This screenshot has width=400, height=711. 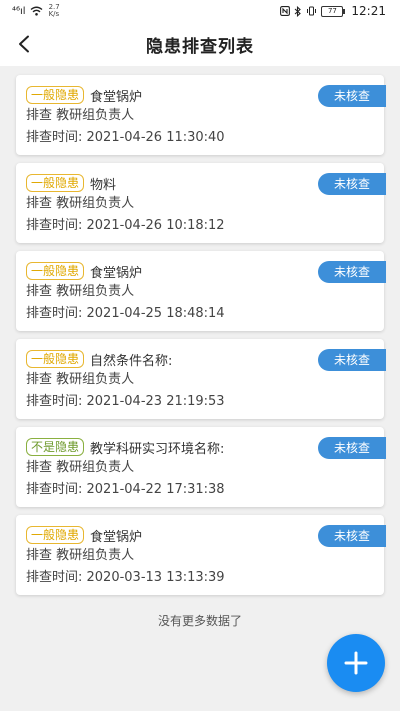 What do you see at coordinates (298, 11) in the screenshot?
I see `bluetooth-icon` at bounding box center [298, 11].